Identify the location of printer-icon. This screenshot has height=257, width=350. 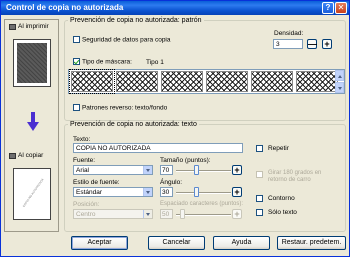
(12, 26).